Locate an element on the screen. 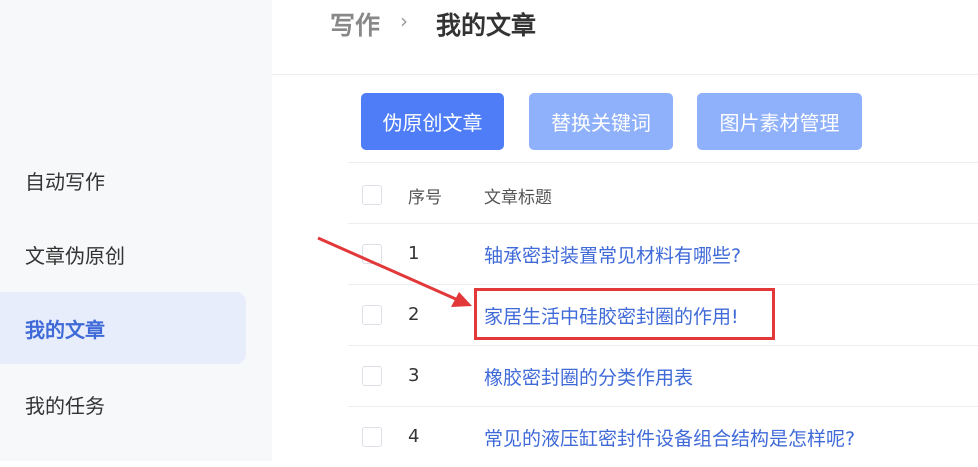 The width and height of the screenshot is (978, 467). arrow-shaft is located at coordinates (388, 269).